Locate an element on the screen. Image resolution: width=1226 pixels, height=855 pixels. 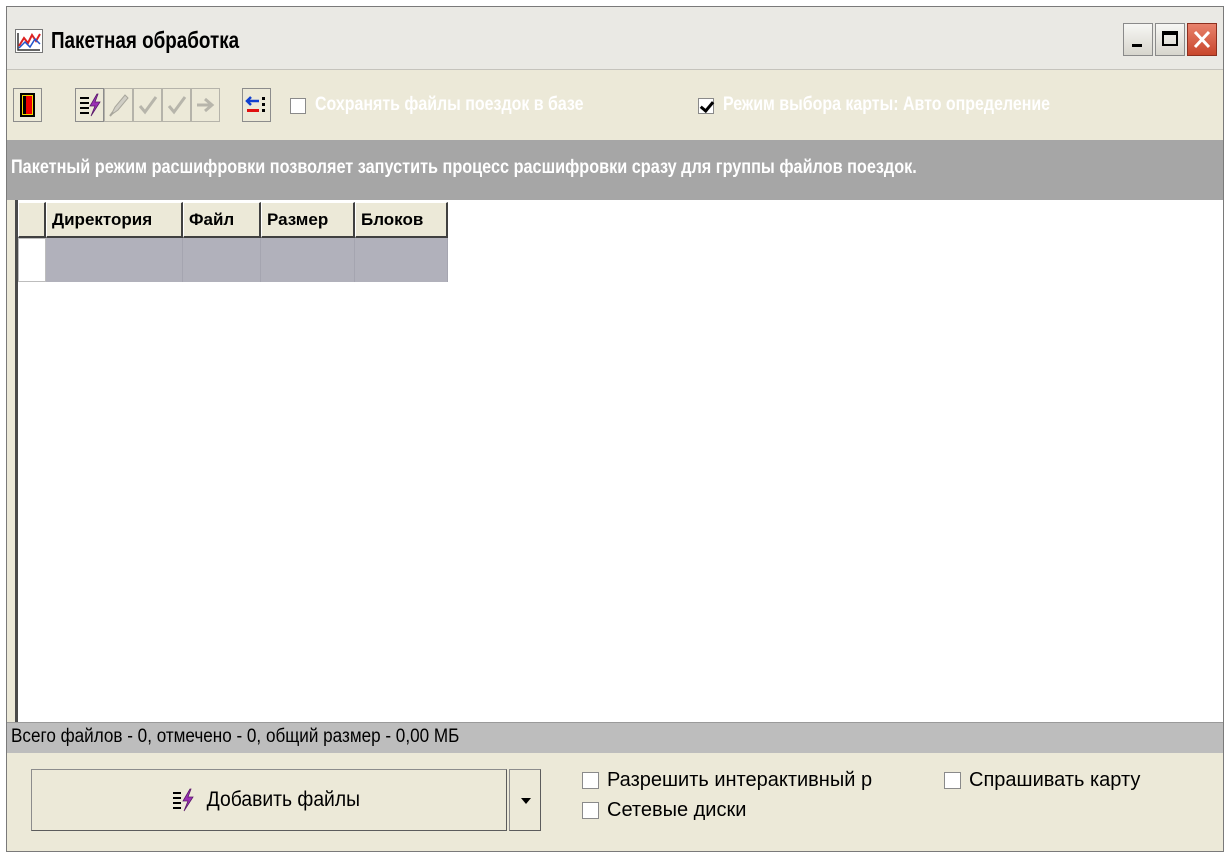
title-bar: Пакетная обработка is located at coordinates (615, 38).